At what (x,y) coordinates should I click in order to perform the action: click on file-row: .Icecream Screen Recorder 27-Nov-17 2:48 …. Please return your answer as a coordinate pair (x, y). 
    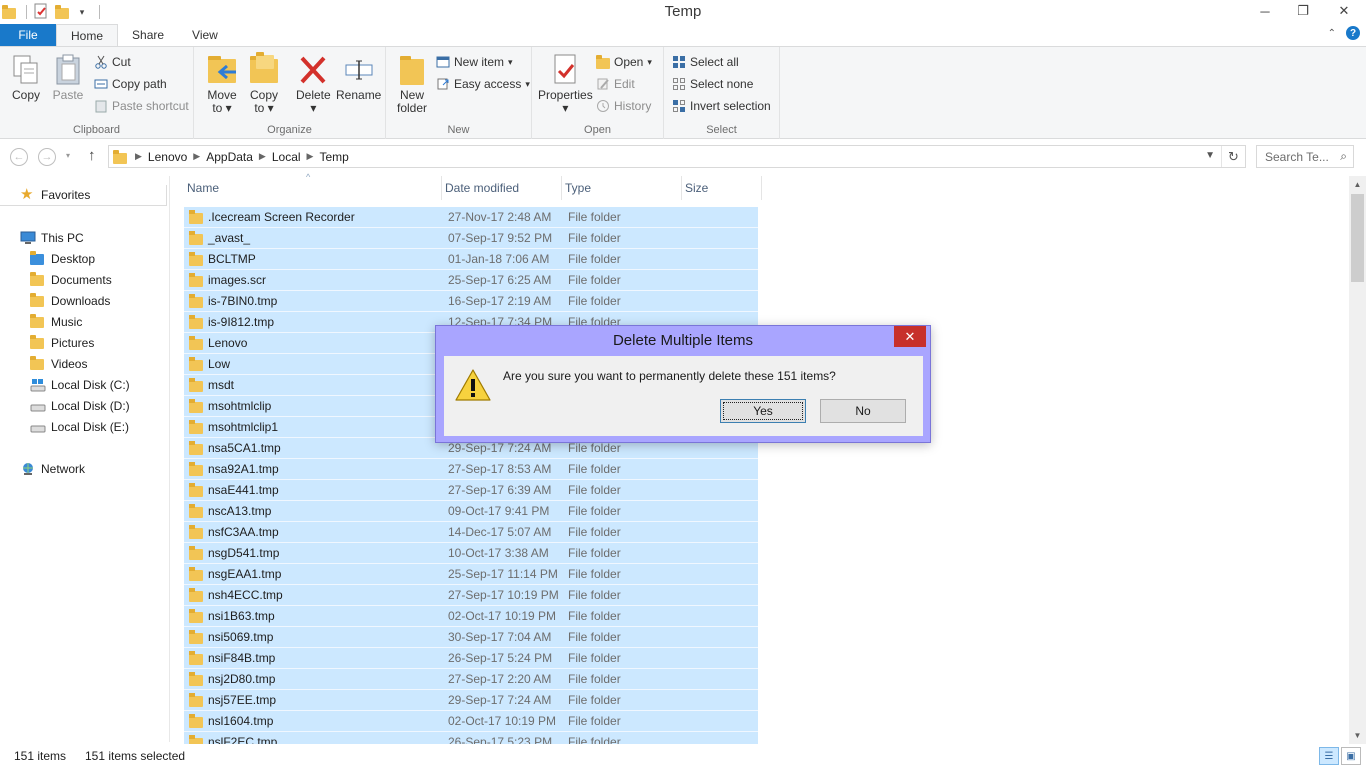
    Looking at the image, I should click on (471, 217).